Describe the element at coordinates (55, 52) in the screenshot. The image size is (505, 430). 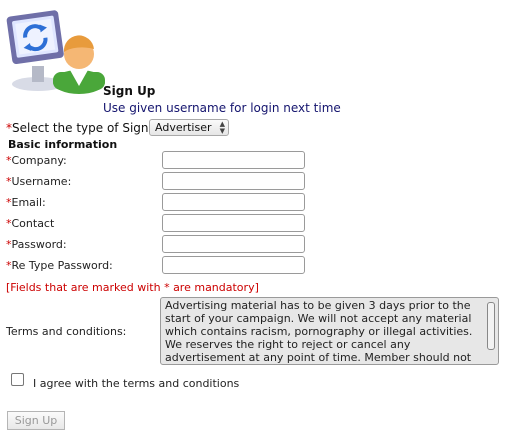
I see `user-signup-icon` at that location.